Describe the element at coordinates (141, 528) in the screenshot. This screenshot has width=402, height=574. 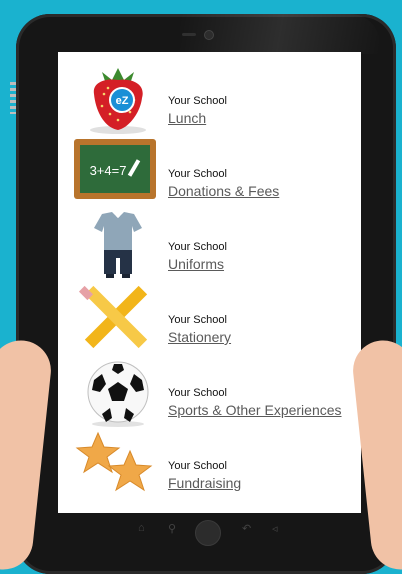
I see `home-icon: ⌂` at that location.